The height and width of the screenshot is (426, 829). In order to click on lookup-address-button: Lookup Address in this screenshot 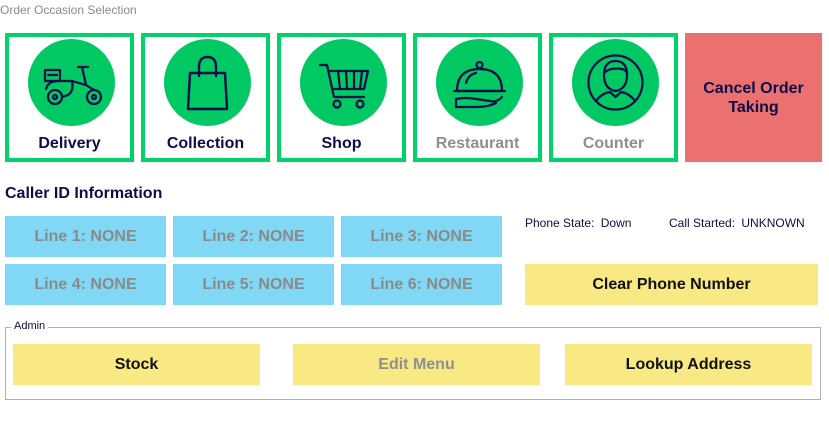, I will do `click(688, 364)`.